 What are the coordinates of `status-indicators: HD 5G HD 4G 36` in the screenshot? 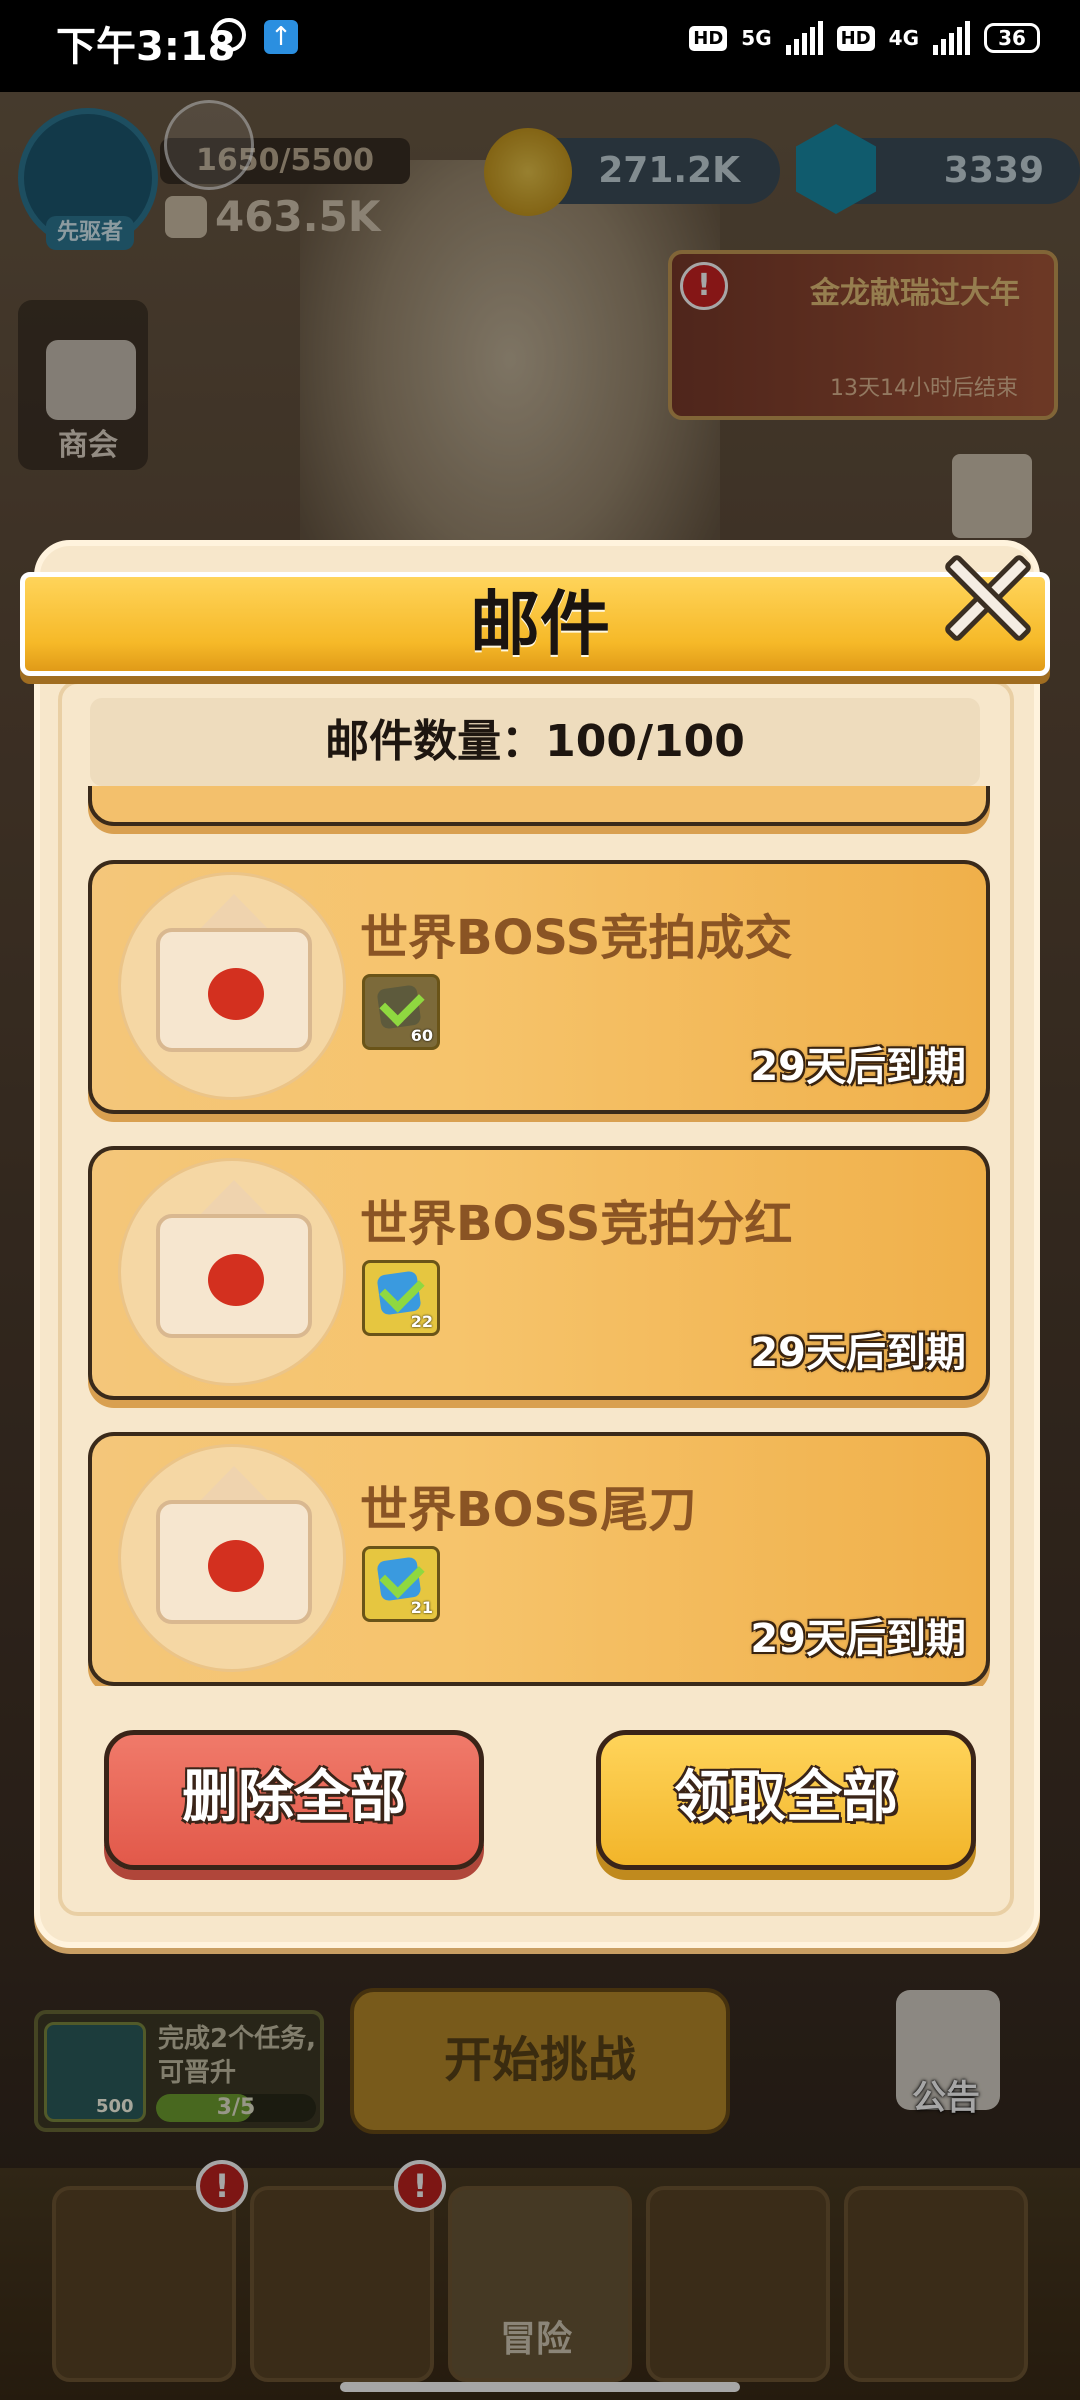 It's located at (864, 38).